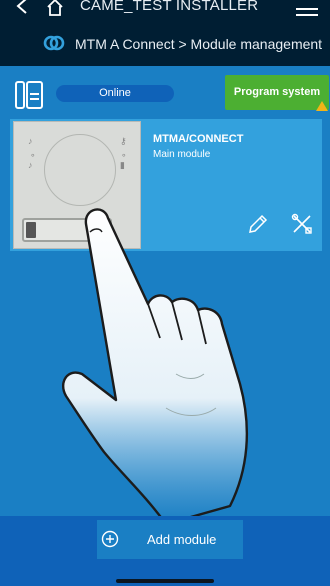 The height and width of the screenshot is (586, 330). Describe the element at coordinates (29, 95) in the screenshot. I see `intercom-icon` at that location.